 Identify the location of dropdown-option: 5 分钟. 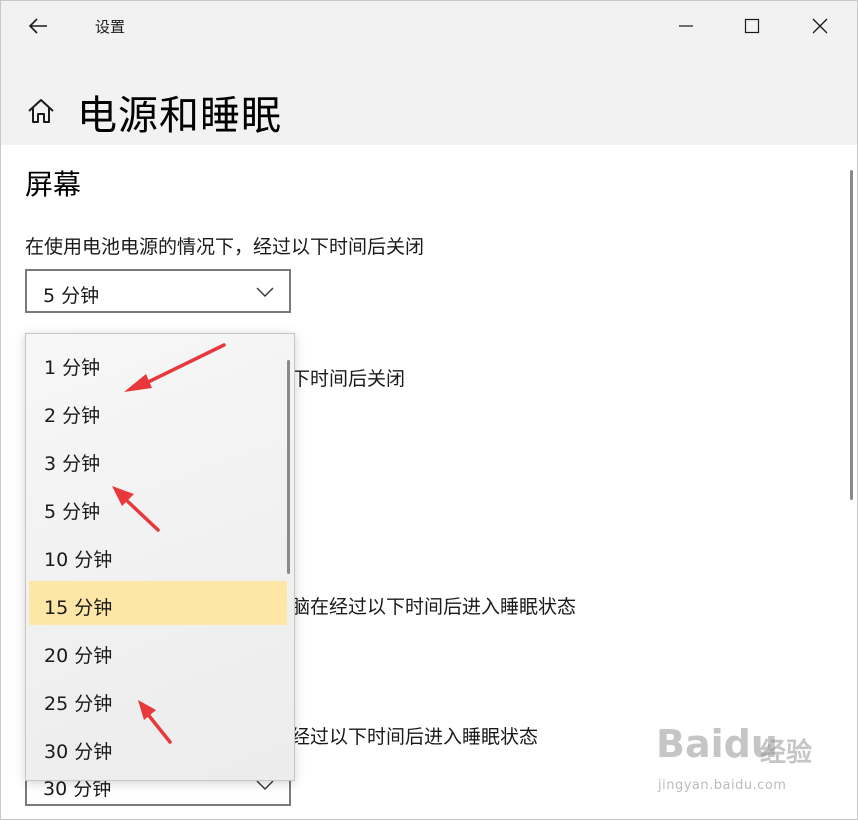
(158, 507).